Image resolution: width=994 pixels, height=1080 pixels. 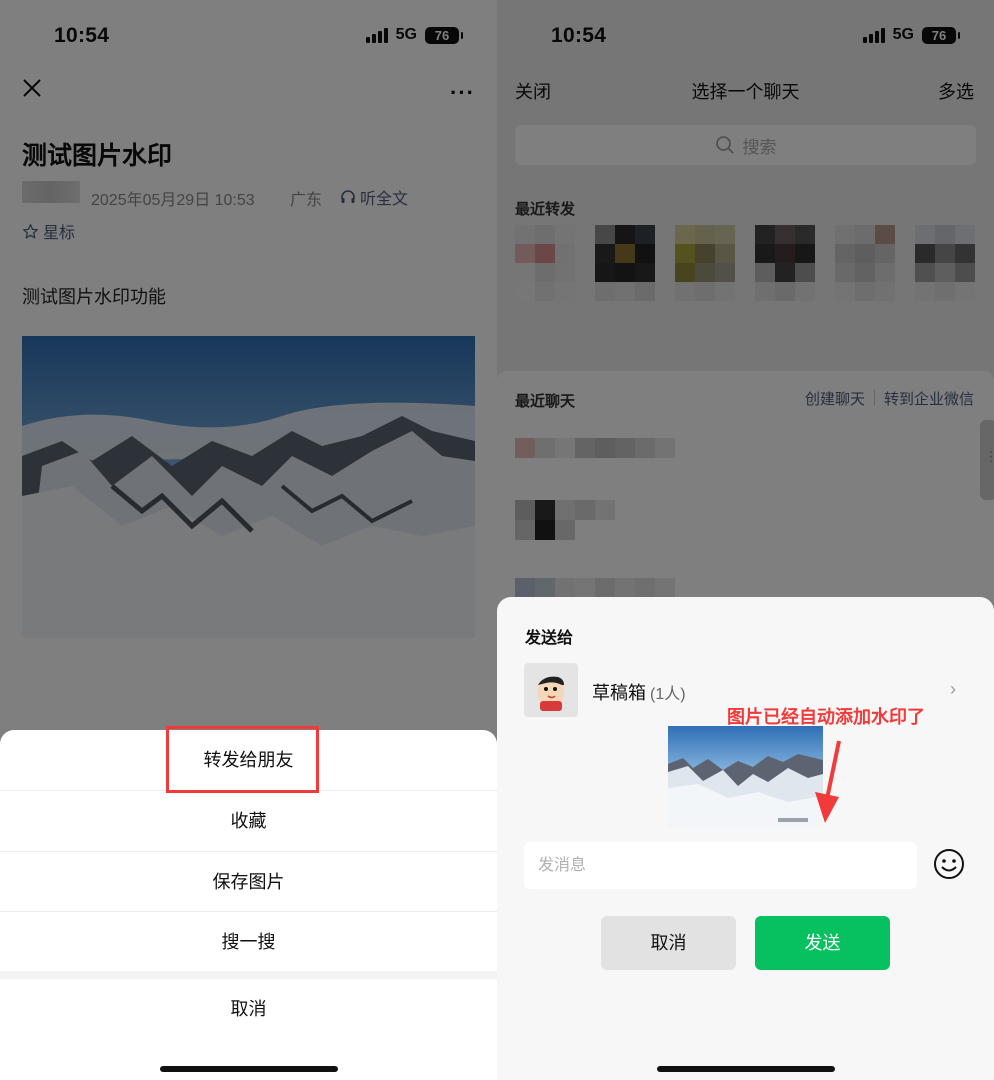 I want to click on draft-box-avatar, so click(x=551, y=690).